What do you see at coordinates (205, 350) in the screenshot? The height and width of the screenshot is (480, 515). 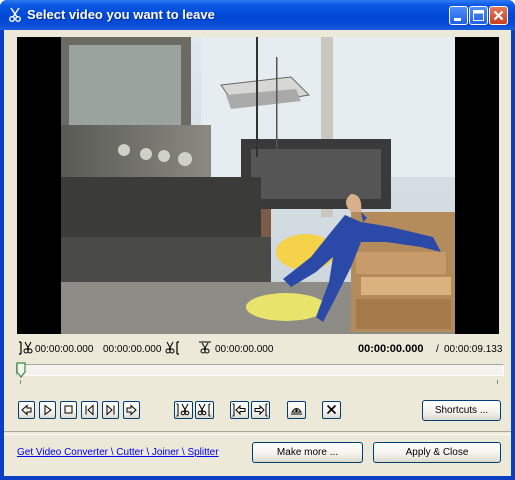 I see `length-icon` at bounding box center [205, 350].